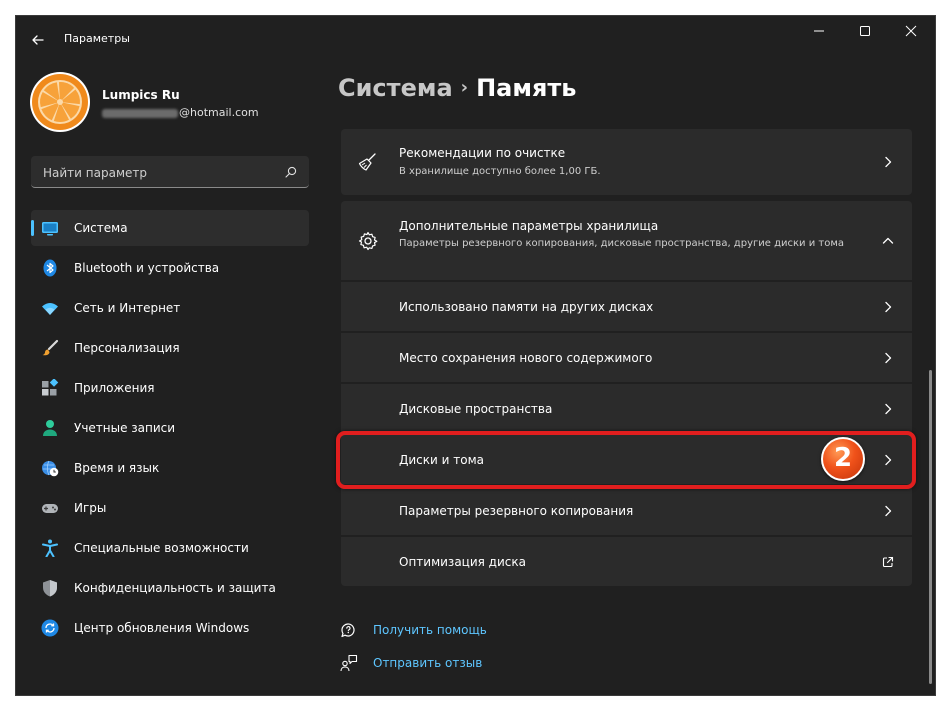 This screenshot has width=951, height=711. I want to click on sidebar-item-label: Bluetooth и устройства, so click(147, 268).